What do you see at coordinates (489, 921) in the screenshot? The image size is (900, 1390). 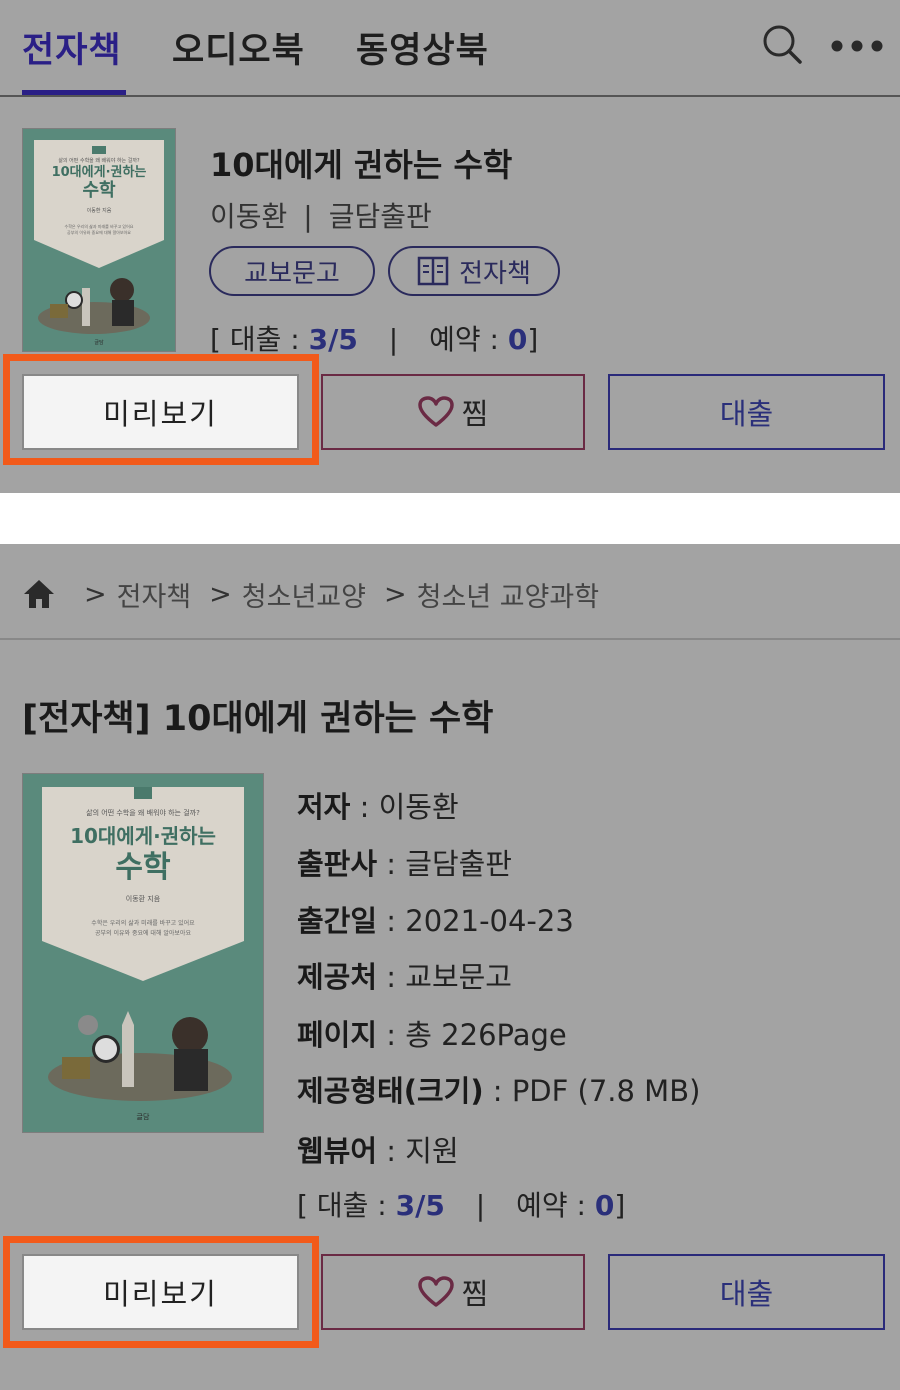 I see `info-value: 2021-04-23` at bounding box center [489, 921].